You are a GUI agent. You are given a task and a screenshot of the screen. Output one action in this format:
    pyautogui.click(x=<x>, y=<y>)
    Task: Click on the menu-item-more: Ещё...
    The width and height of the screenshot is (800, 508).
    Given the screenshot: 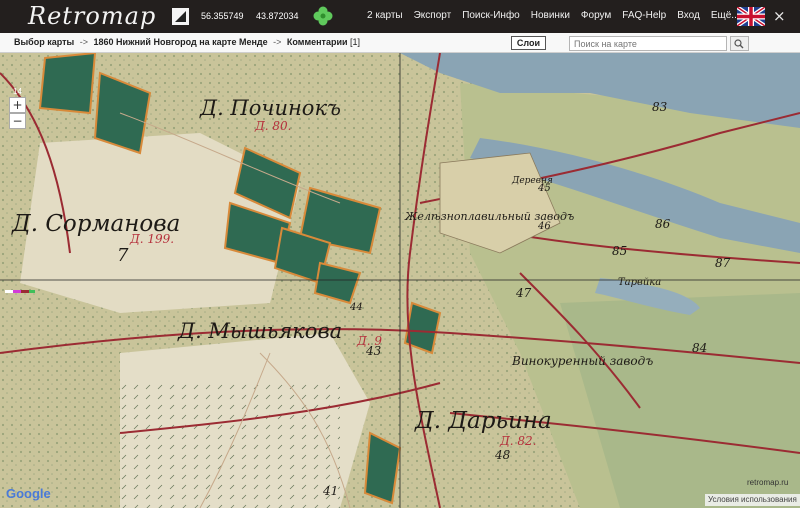 What is the action you would take?
    pyautogui.click(x=725, y=15)
    